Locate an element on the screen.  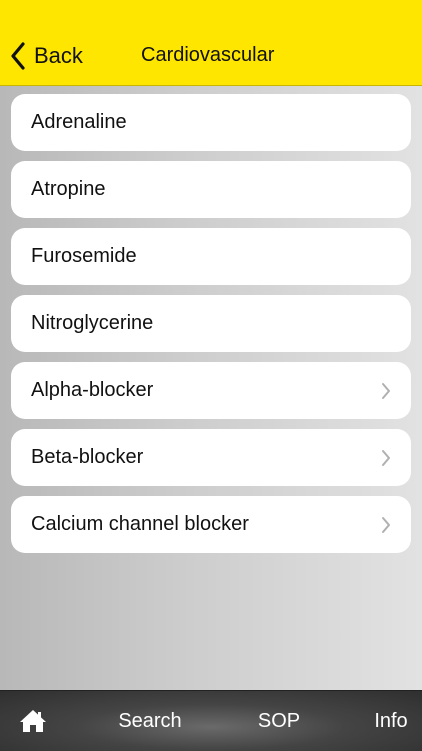
back-button: Back is located at coordinates (46, 56).